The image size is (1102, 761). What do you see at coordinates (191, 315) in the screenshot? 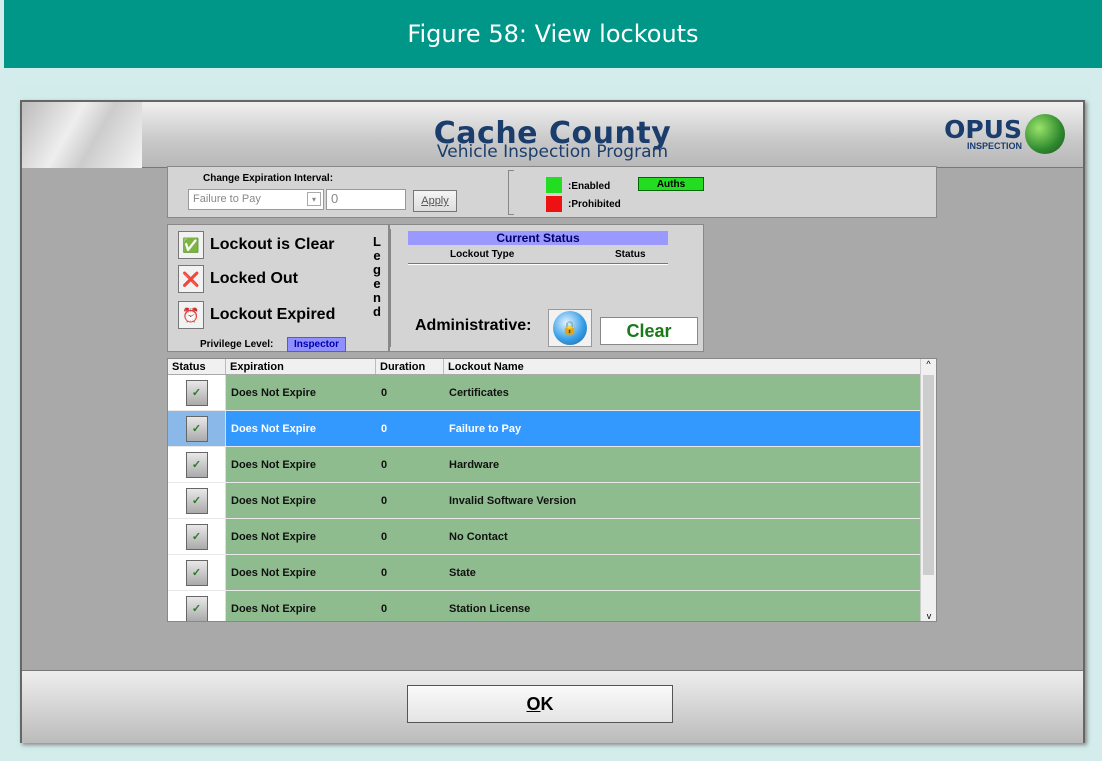
I see `clock-expired-icon: ⏰` at bounding box center [191, 315].